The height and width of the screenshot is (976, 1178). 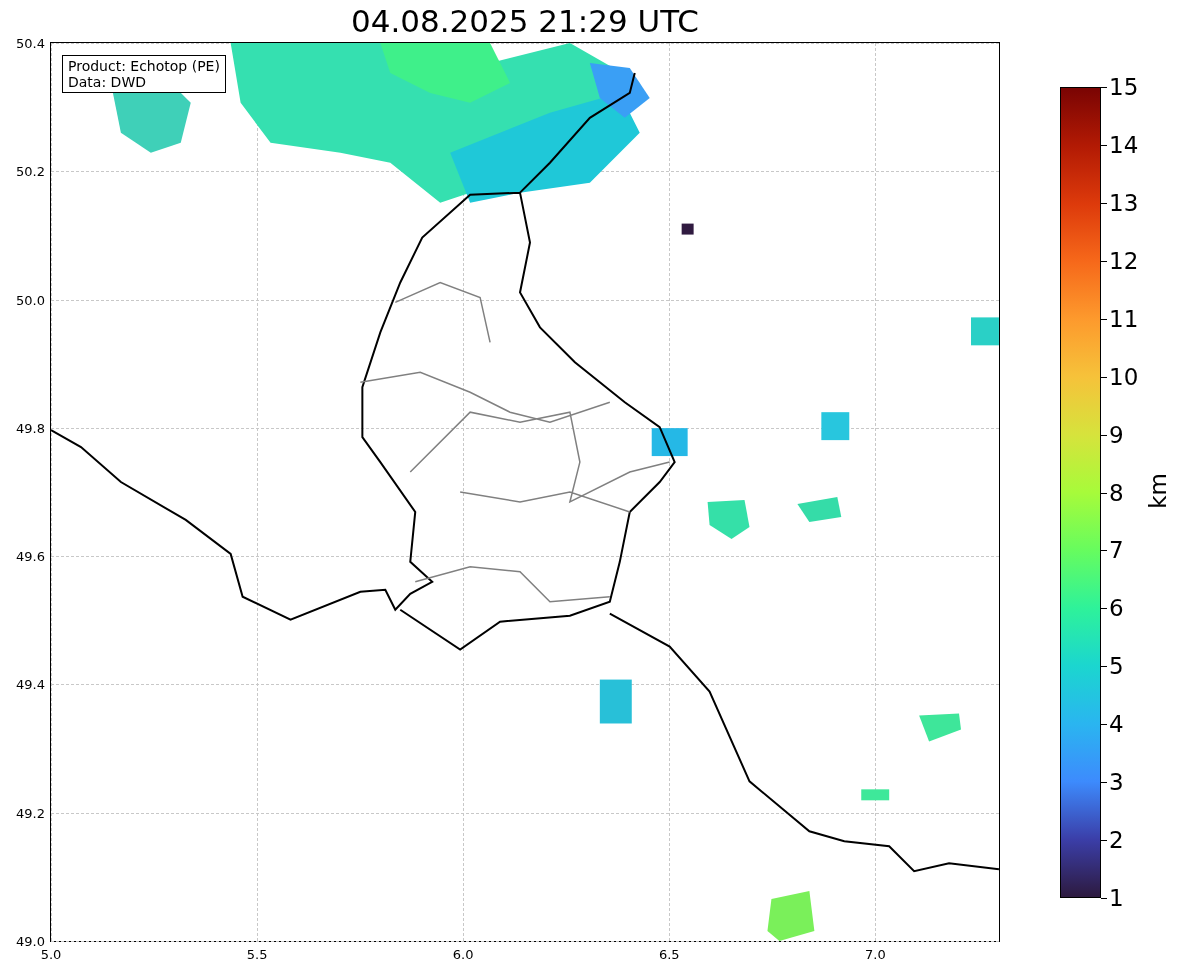 What do you see at coordinates (1116, 666) in the screenshot?
I see `colorbar-tick-label: 5` at bounding box center [1116, 666].